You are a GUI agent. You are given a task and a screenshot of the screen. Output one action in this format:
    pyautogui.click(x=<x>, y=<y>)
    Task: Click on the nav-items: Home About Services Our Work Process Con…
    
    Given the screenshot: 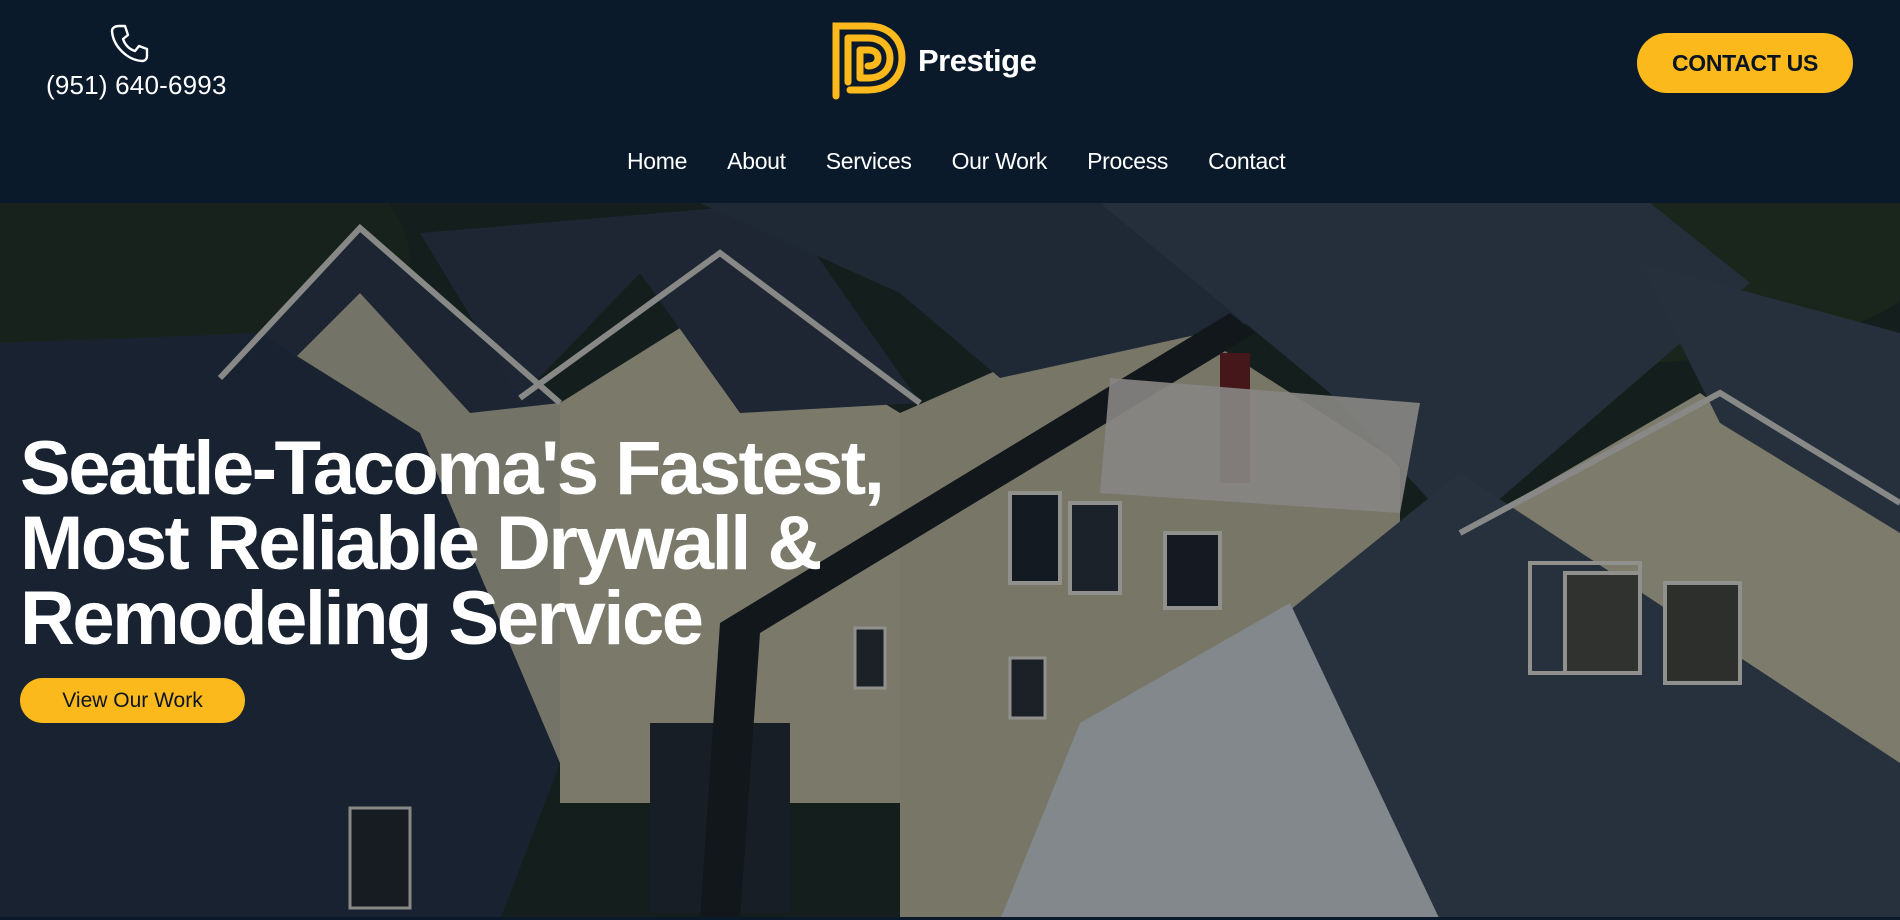 What is the action you would take?
    pyautogui.click(x=976, y=161)
    